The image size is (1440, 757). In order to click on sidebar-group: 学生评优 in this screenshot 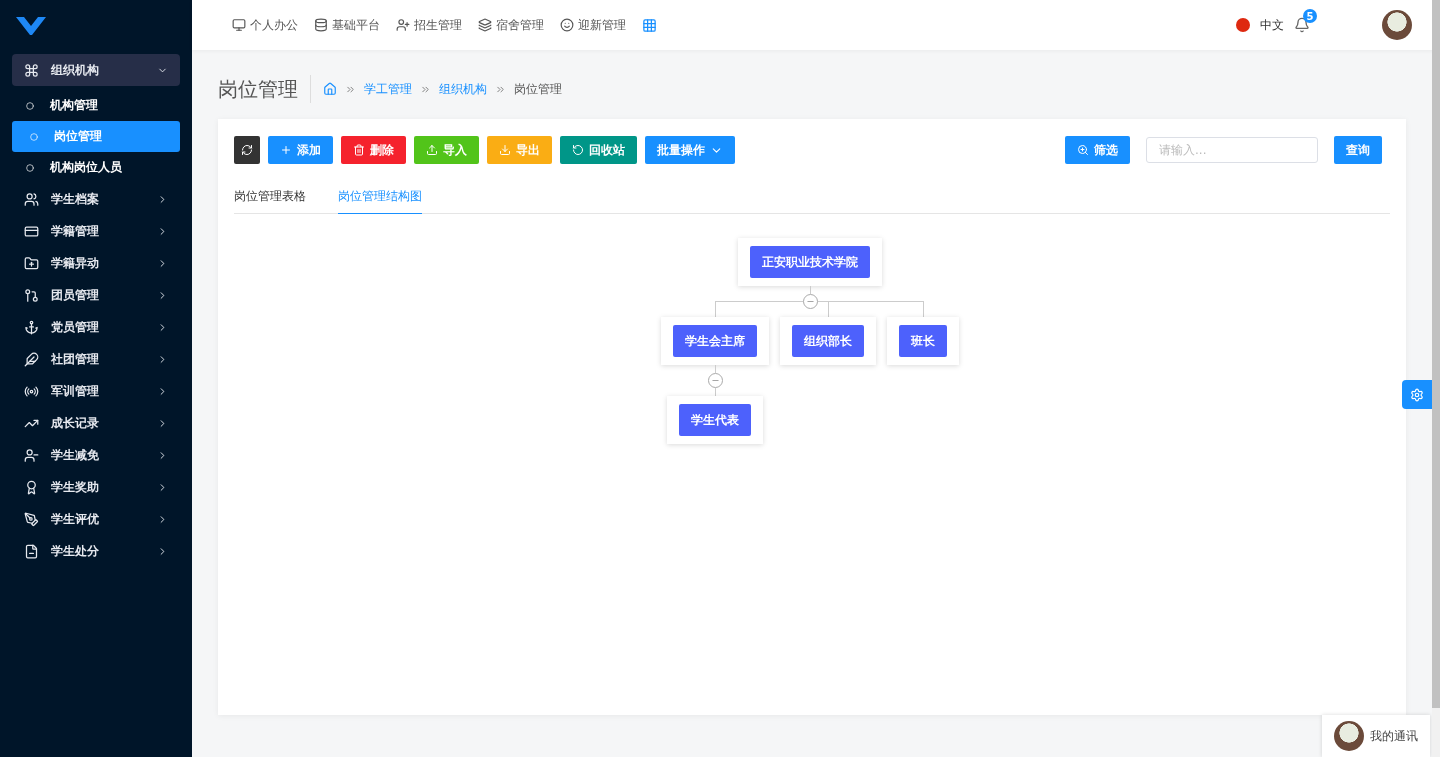, I will do `click(96, 519)`.